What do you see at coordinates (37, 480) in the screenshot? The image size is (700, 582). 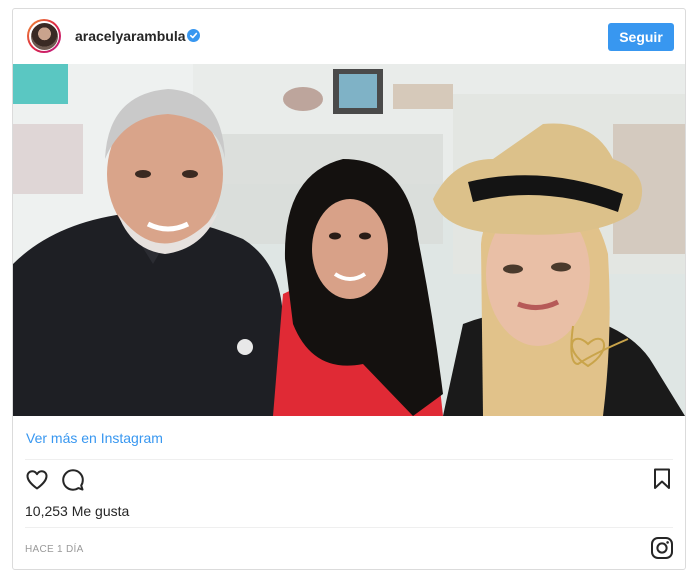 I see `heart-icon` at bounding box center [37, 480].